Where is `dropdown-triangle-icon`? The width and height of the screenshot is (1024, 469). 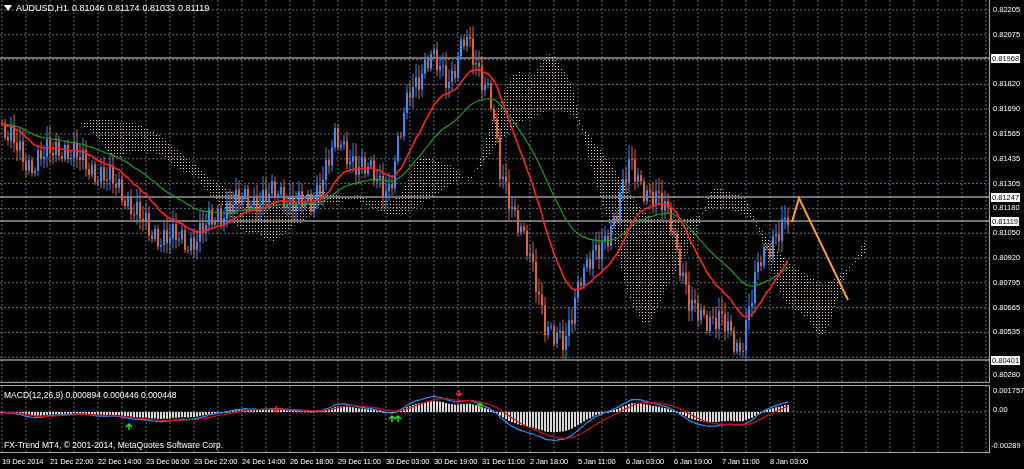 dropdown-triangle-icon is located at coordinates (8, 8).